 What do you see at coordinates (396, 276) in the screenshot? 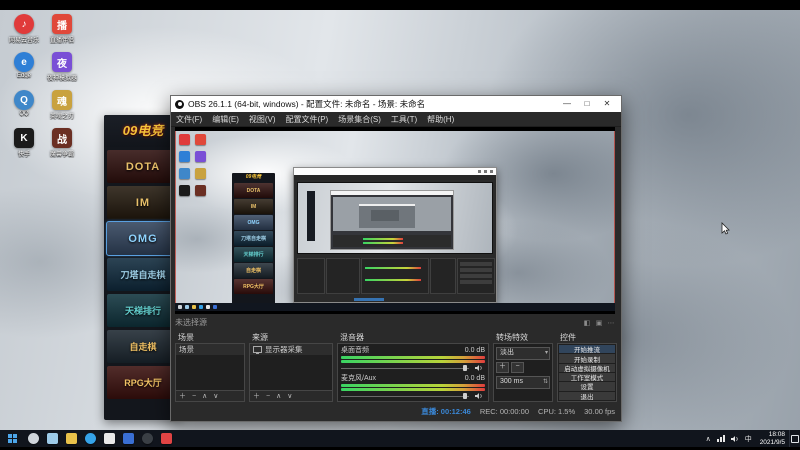
I see `captured-obs-docks` at bounding box center [396, 276].